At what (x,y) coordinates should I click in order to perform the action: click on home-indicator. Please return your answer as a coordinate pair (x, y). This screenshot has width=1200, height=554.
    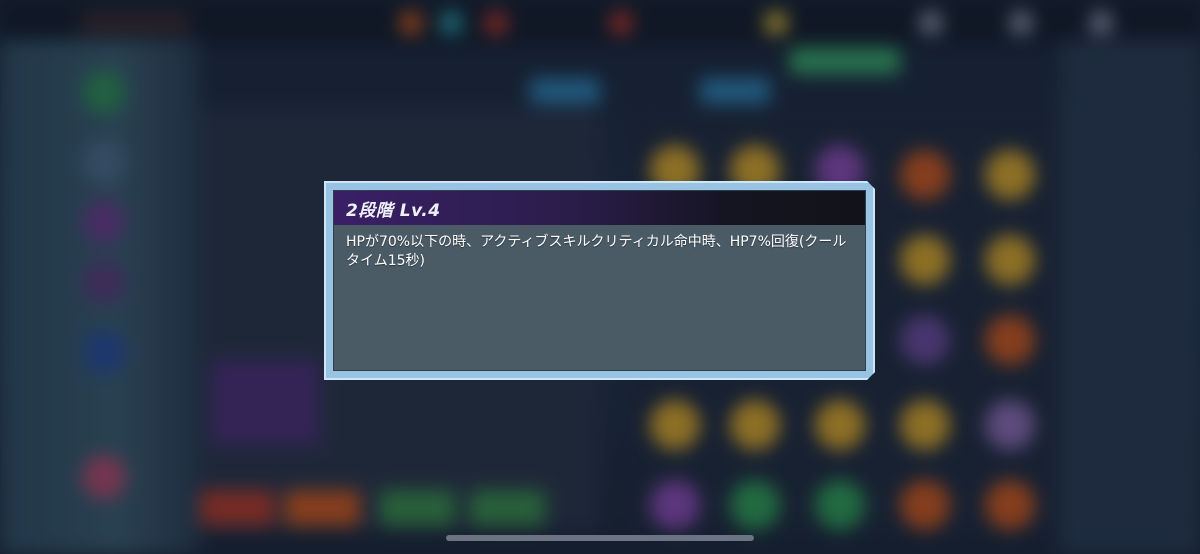
    Looking at the image, I should click on (600, 538).